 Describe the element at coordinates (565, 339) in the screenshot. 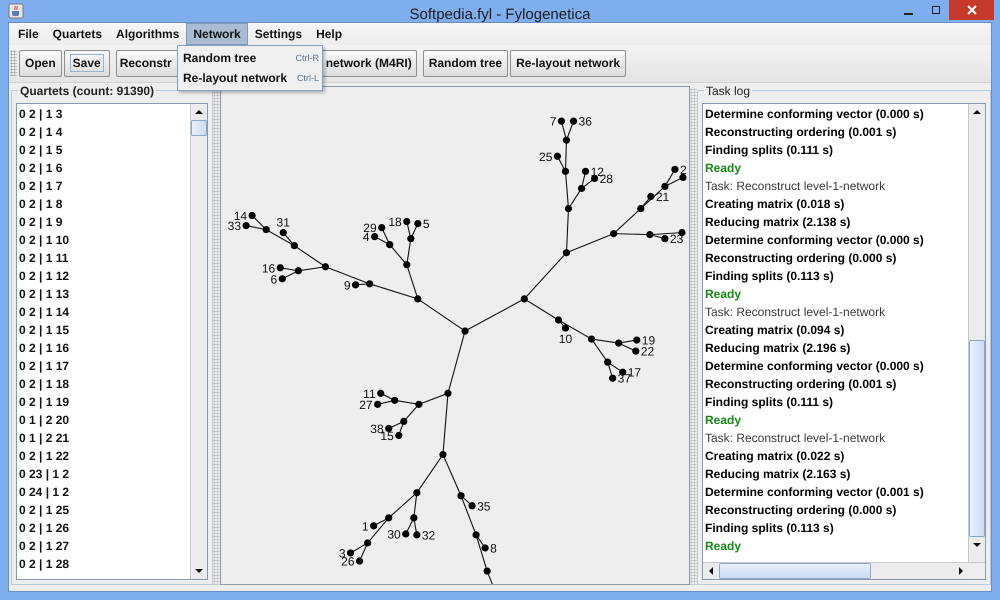

I see `node-label: 10` at that location.